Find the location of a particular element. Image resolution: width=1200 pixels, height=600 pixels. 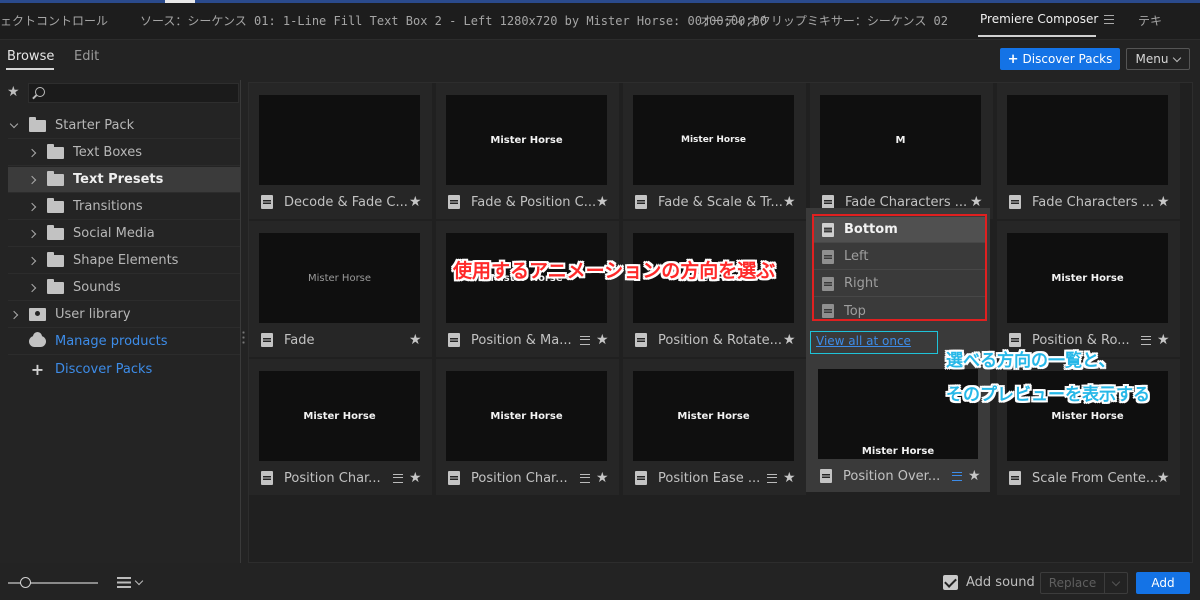

sidebar-item-transitions: Transitions is located at coordinates (124, 207).